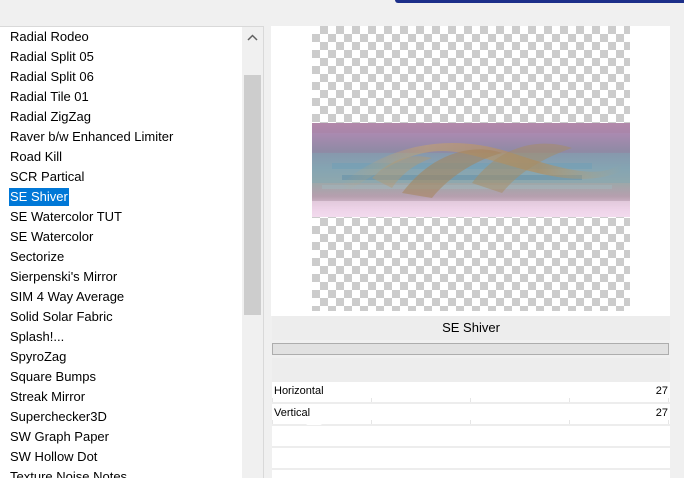  Describe the element at coordinates (121, 417) in the screenshot. I see `list-item: Superchecker3D` at that location.